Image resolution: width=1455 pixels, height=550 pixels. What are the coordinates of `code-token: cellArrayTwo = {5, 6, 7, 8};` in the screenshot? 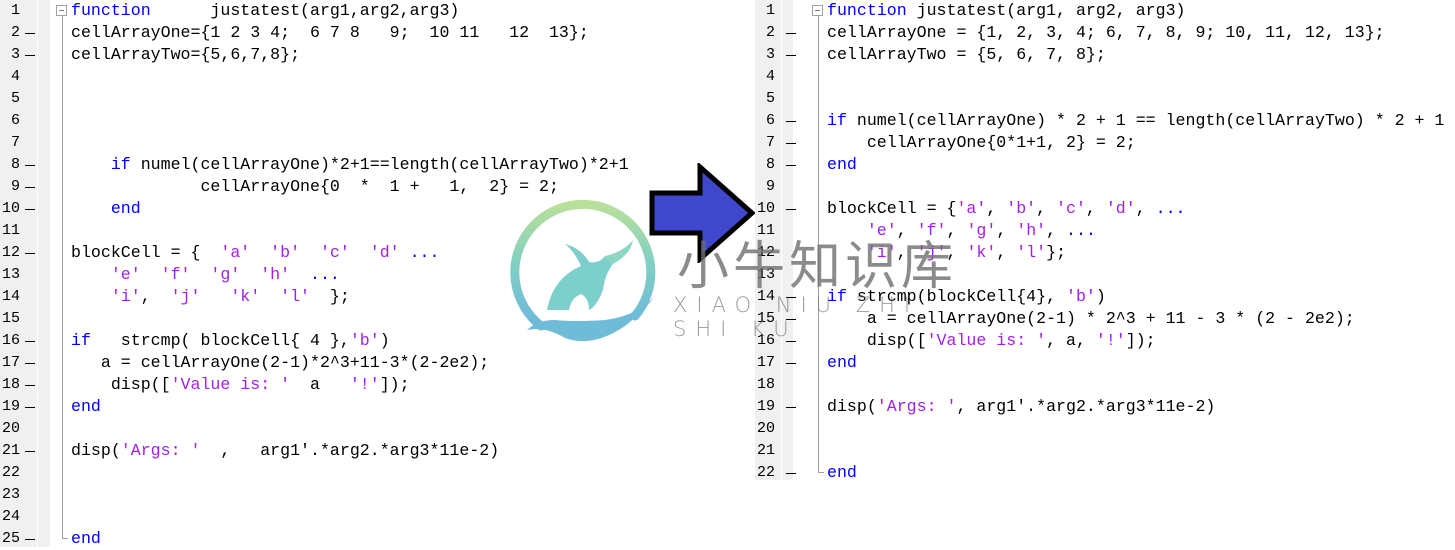 It's located at (966, 54).